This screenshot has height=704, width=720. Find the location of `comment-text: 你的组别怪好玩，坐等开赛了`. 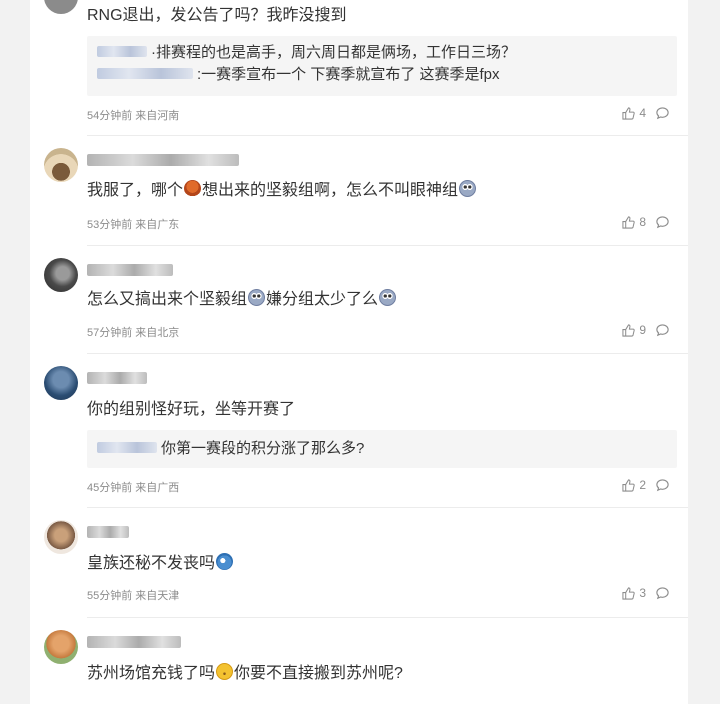

comment-text: 你的组别怪好玩，坐等开赛了 is located at coordinates (191, 409).